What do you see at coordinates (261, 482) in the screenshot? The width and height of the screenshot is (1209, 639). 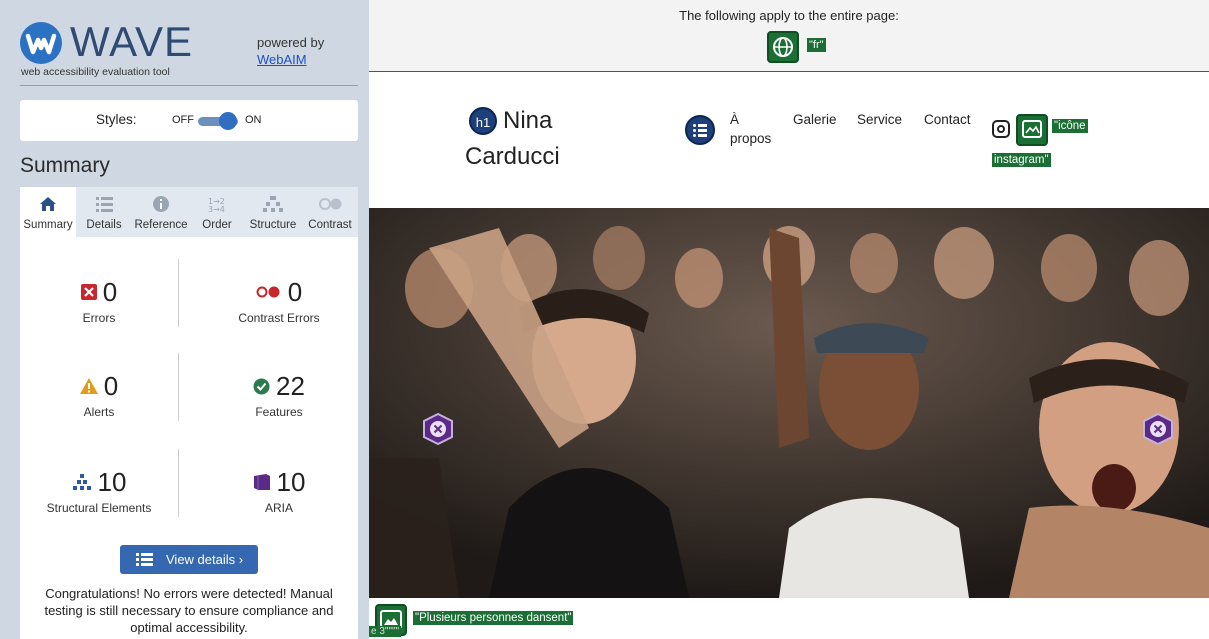 I see `aria-icon` at bounding box center [261, 482].